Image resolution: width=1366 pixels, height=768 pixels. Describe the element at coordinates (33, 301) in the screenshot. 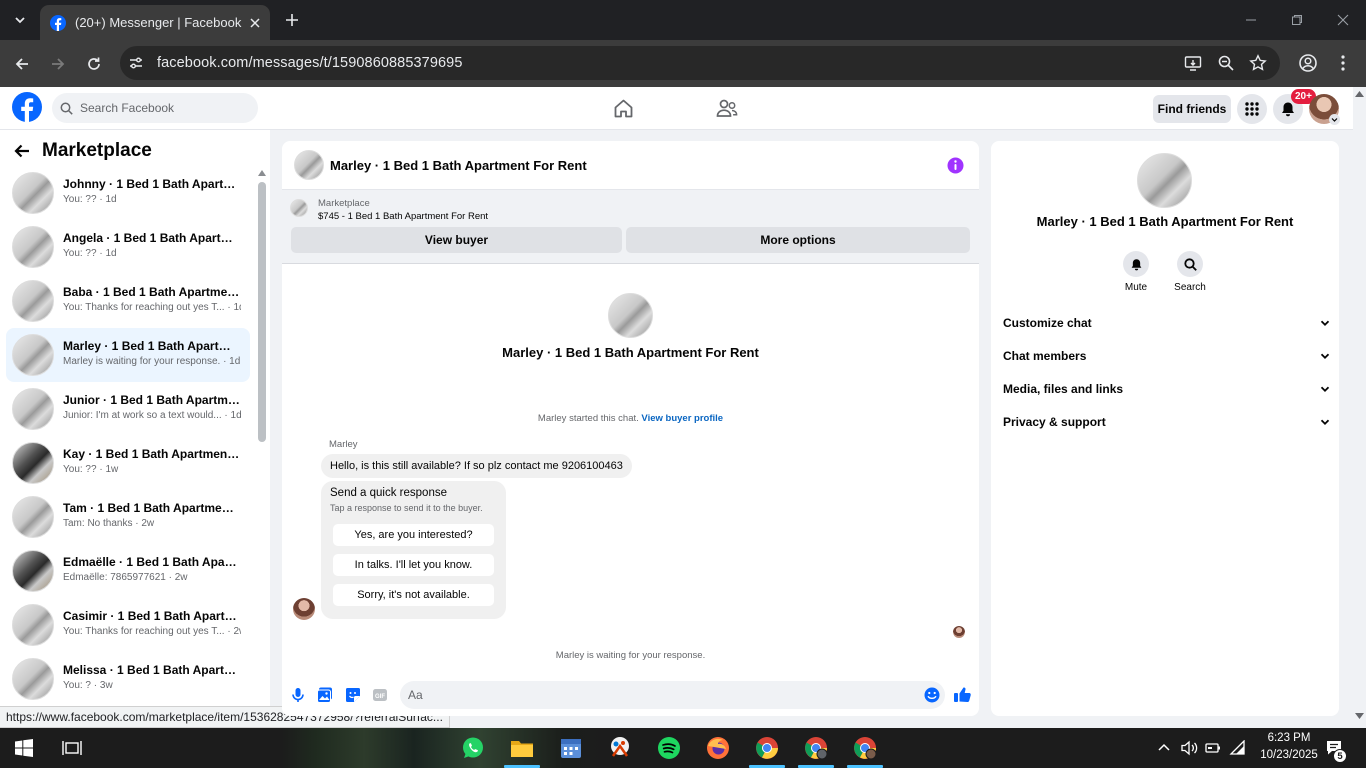

I see `listing-thumbnail` at that location.